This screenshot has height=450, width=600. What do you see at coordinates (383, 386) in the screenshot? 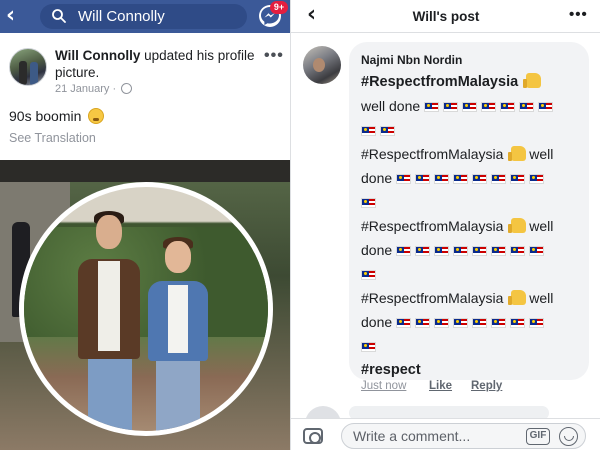
I see `comment-timestamp: Just now` at bounding box center [383, 386].